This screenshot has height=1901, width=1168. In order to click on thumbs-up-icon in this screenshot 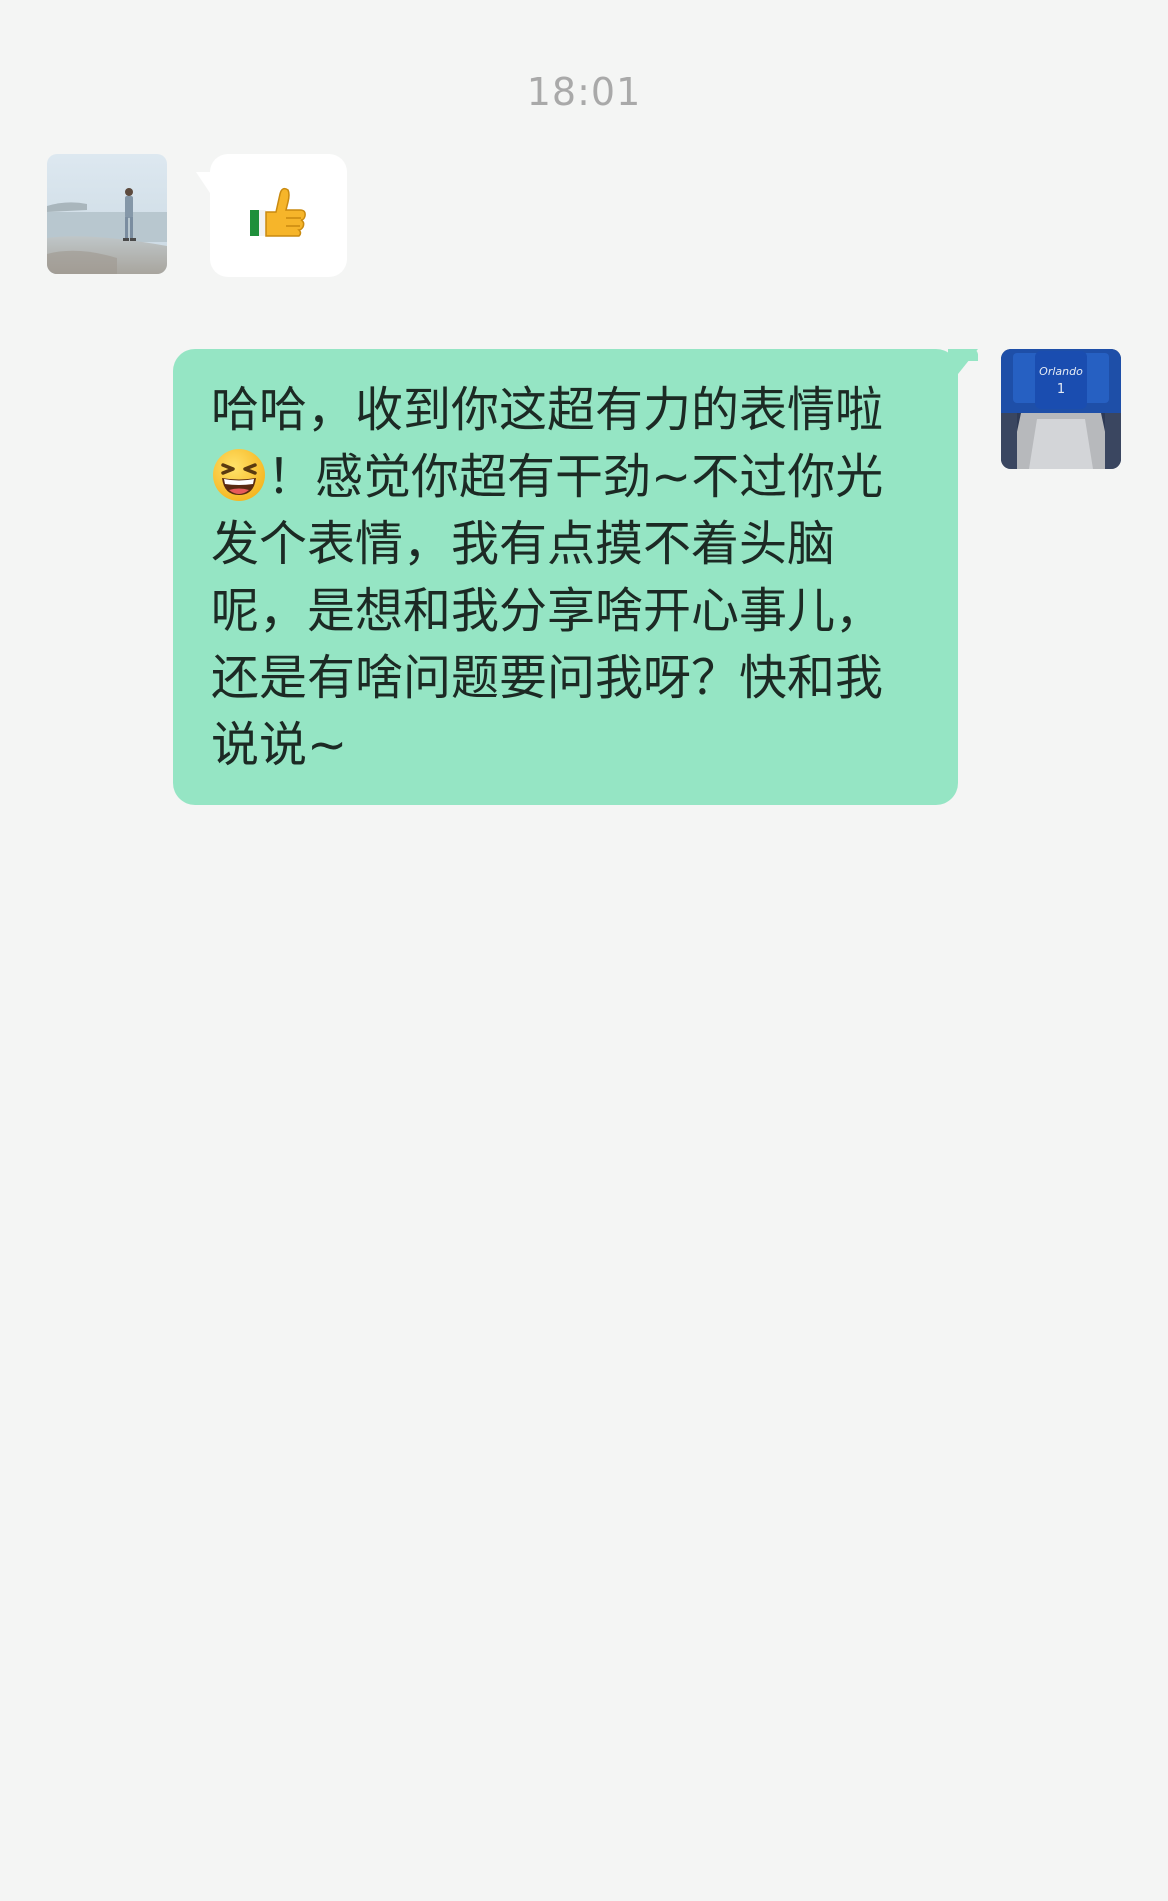, I will do `click(278, 216)`.